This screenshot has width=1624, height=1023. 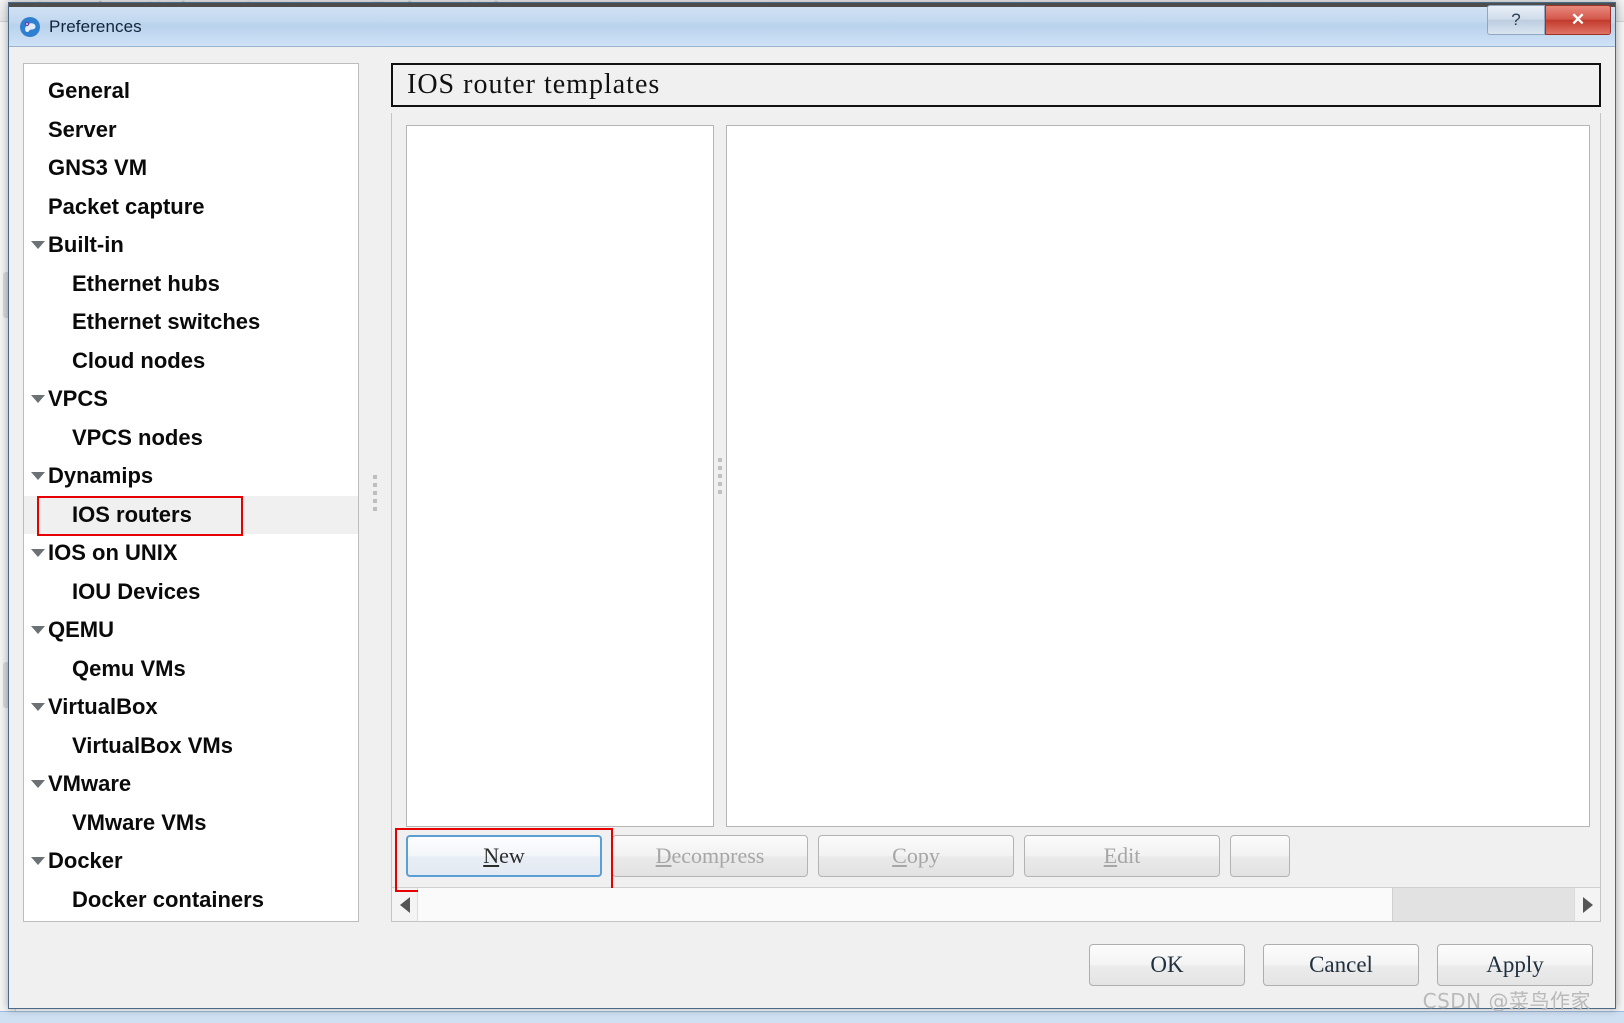 What do you see at coordinates (168, 899) in the screenshot?
I see `sidebar-item-label: Docker containers` at bounding box center [168, 899].